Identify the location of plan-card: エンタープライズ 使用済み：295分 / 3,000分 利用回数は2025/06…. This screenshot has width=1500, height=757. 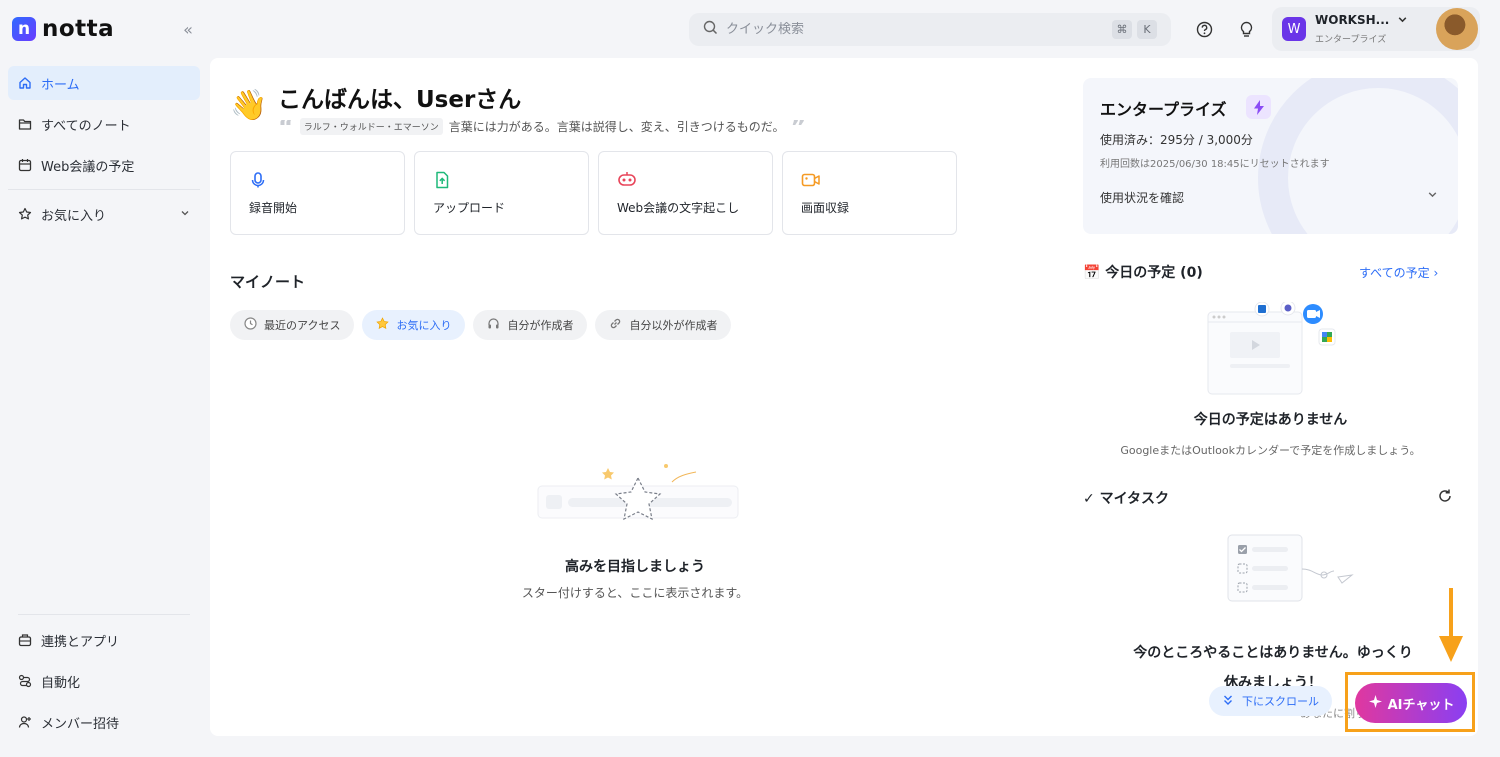
(1270, 156).